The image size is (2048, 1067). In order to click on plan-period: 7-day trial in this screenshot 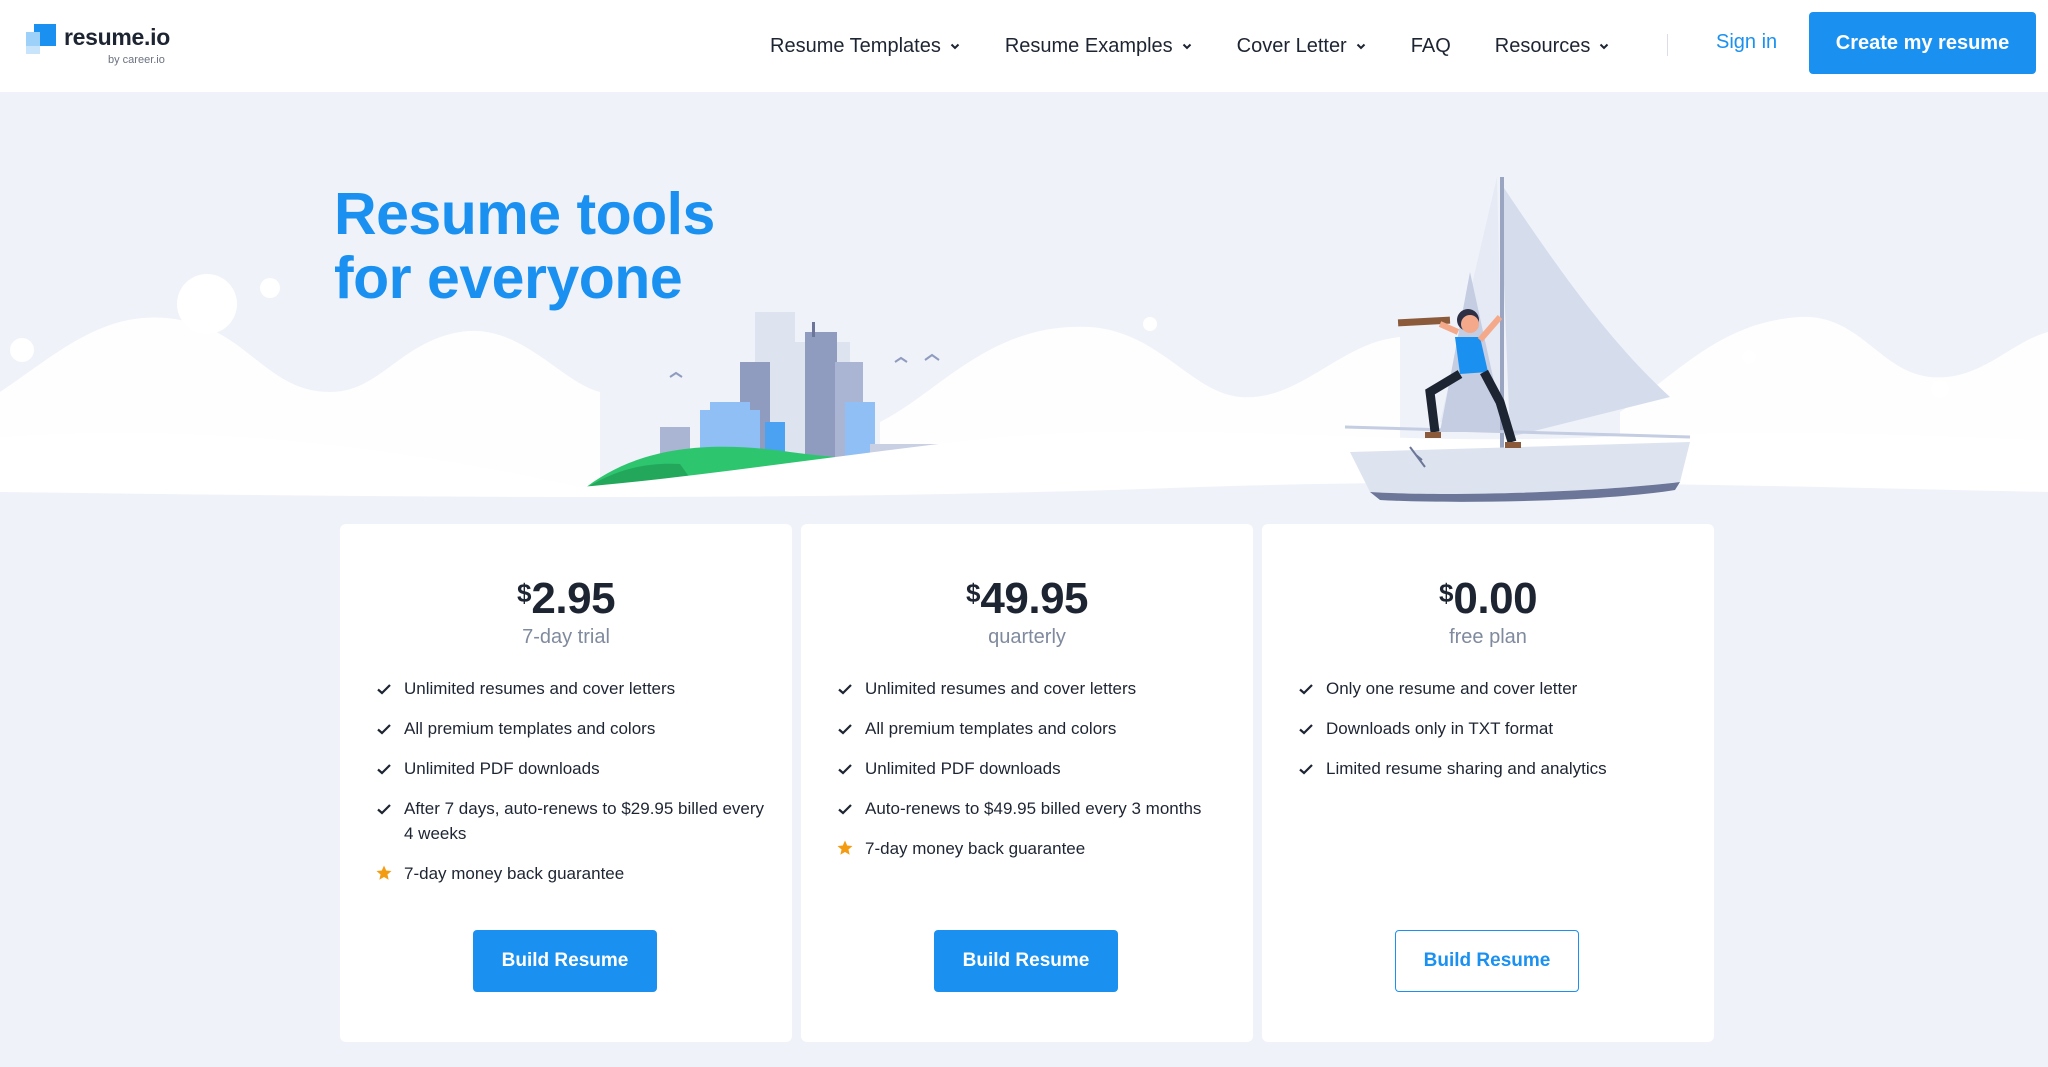, I will do `click(566, 637)`.